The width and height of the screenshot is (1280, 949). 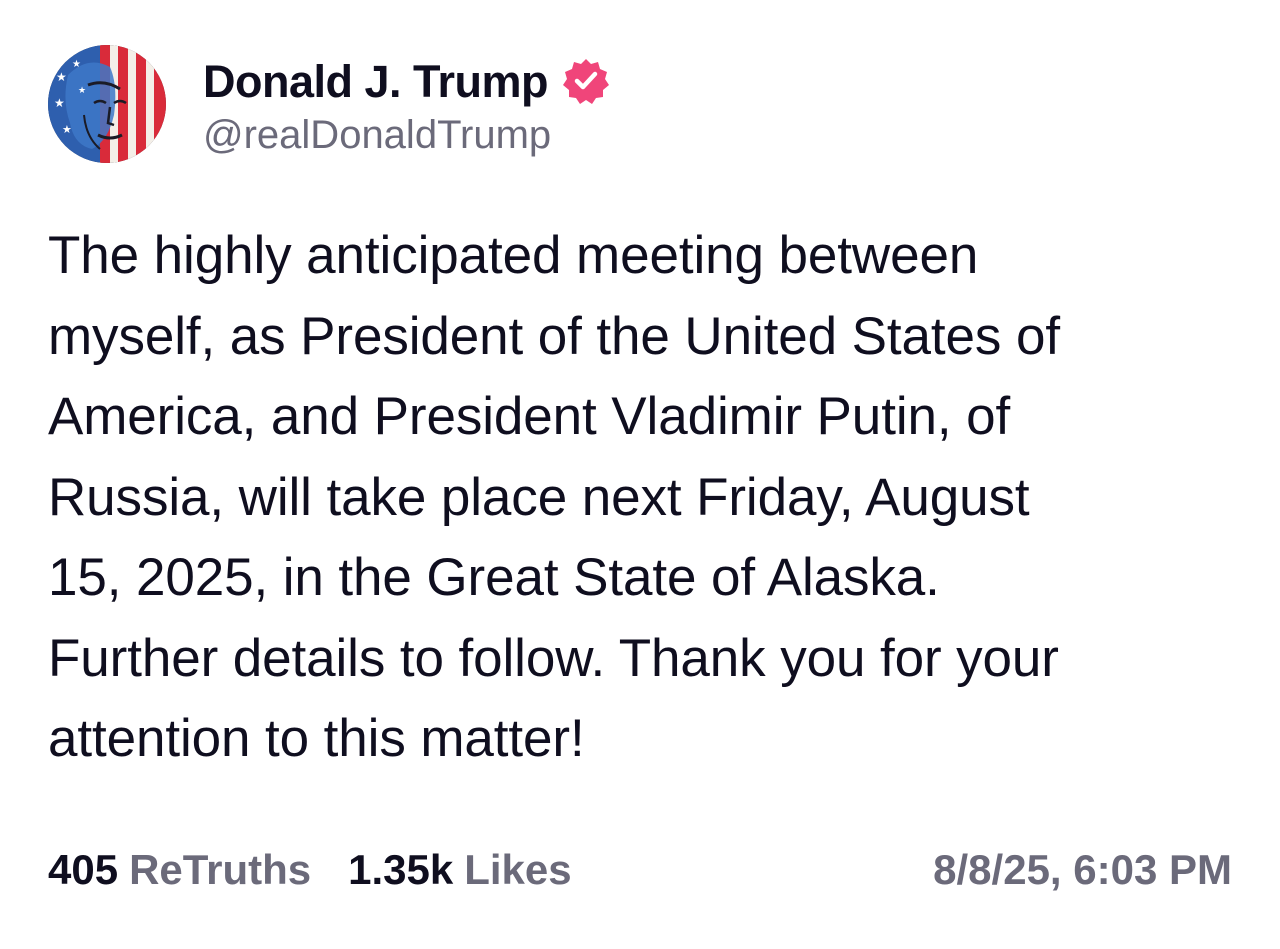 What do you see at coordinates (1082, 870) in the screenshot?
I see `post-timestamp: 8/8/25, 6:03 PM` at bounding box center [1082, 870].